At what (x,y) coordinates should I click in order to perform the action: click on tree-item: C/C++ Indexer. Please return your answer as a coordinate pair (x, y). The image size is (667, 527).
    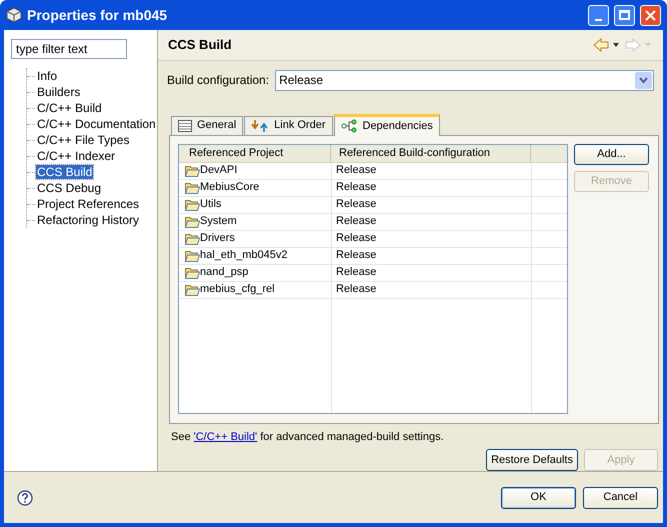
    Looking at the image, I should click on (76, 156).